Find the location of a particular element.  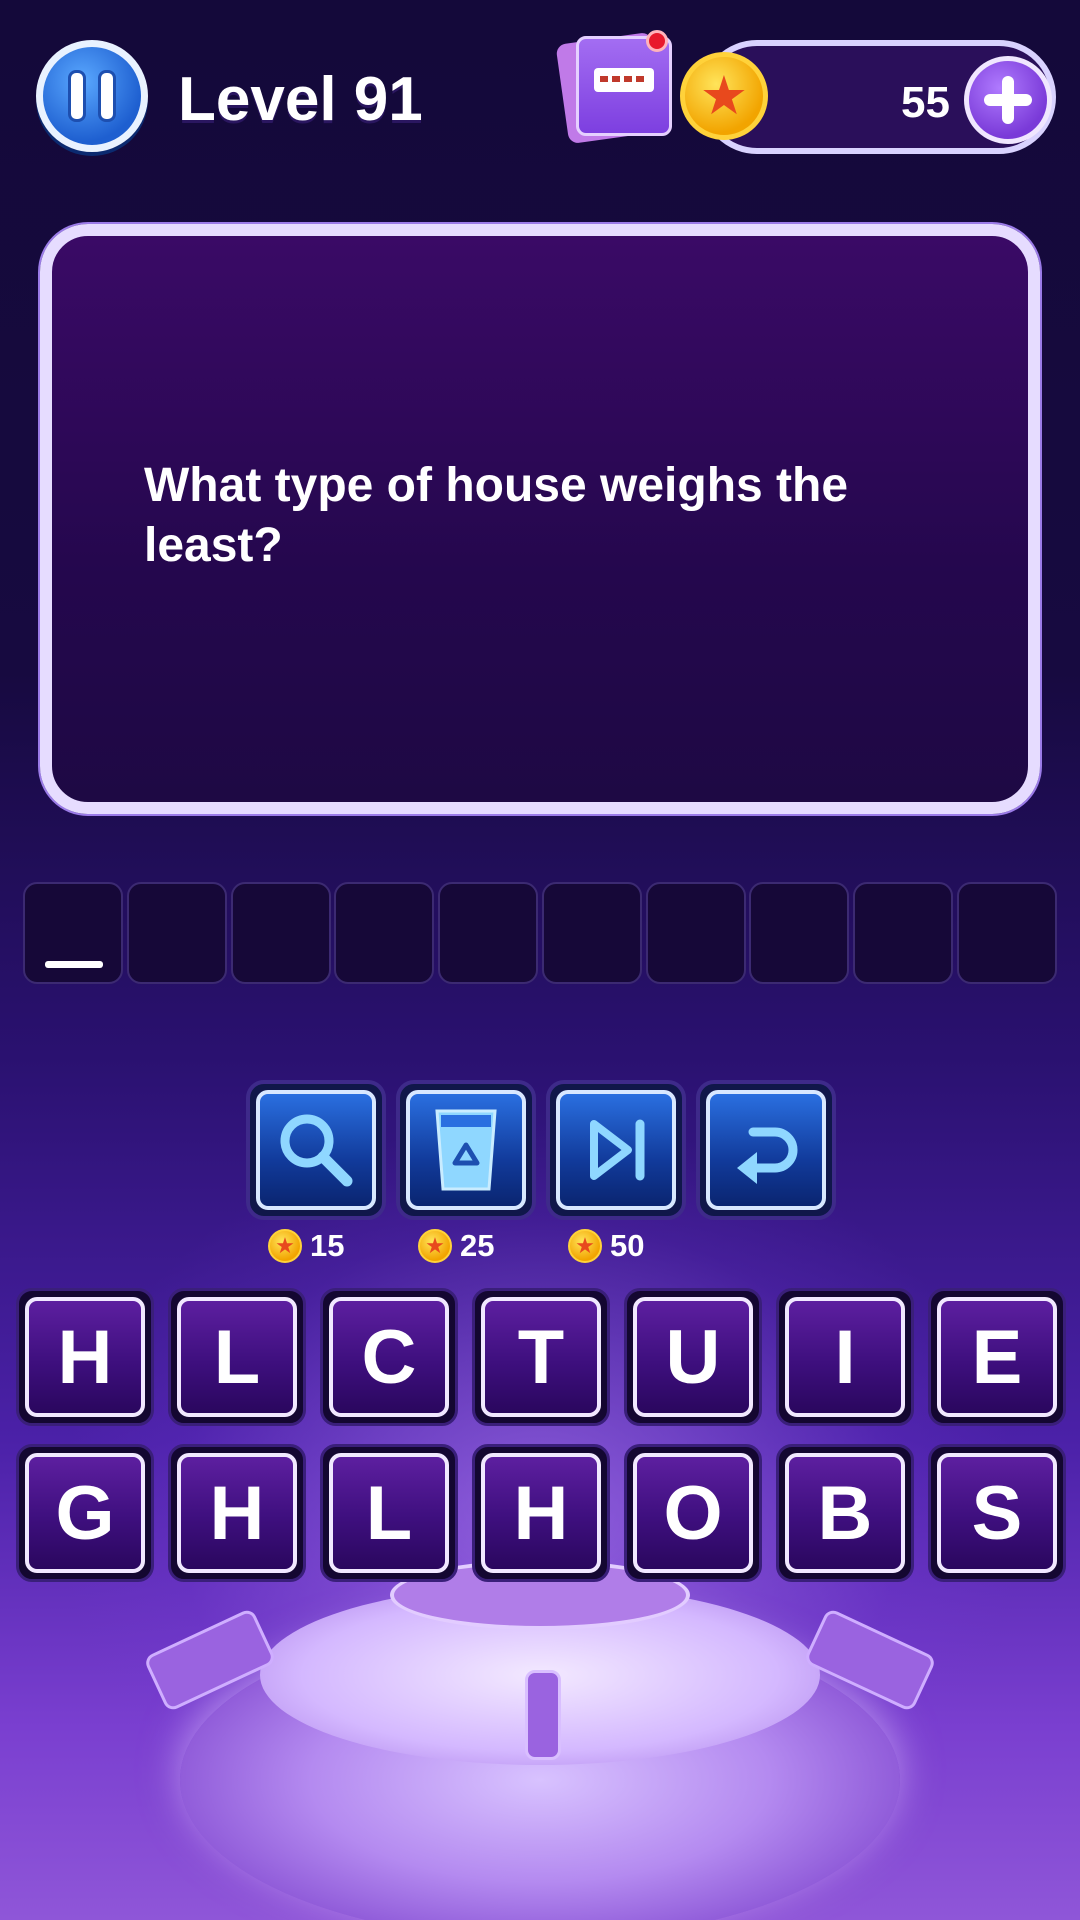

letter-tile: G is located at coordinates (85, 1513).